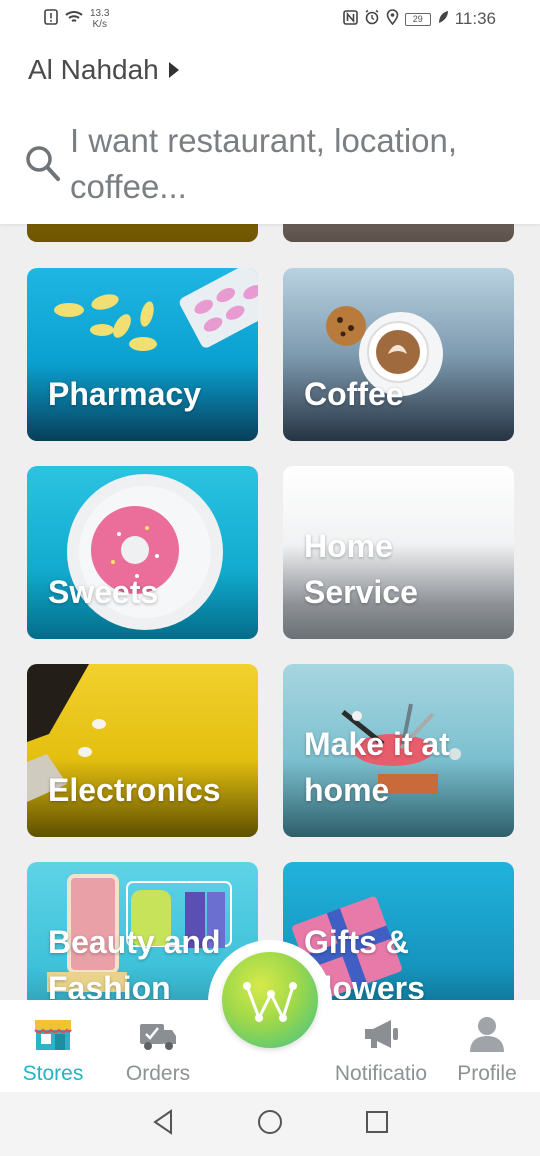 The width and height of the screenshot is (540, 1156). Describe the element at coordinates (53, 1034) in the screenshot. I see `store-icon` at that location.